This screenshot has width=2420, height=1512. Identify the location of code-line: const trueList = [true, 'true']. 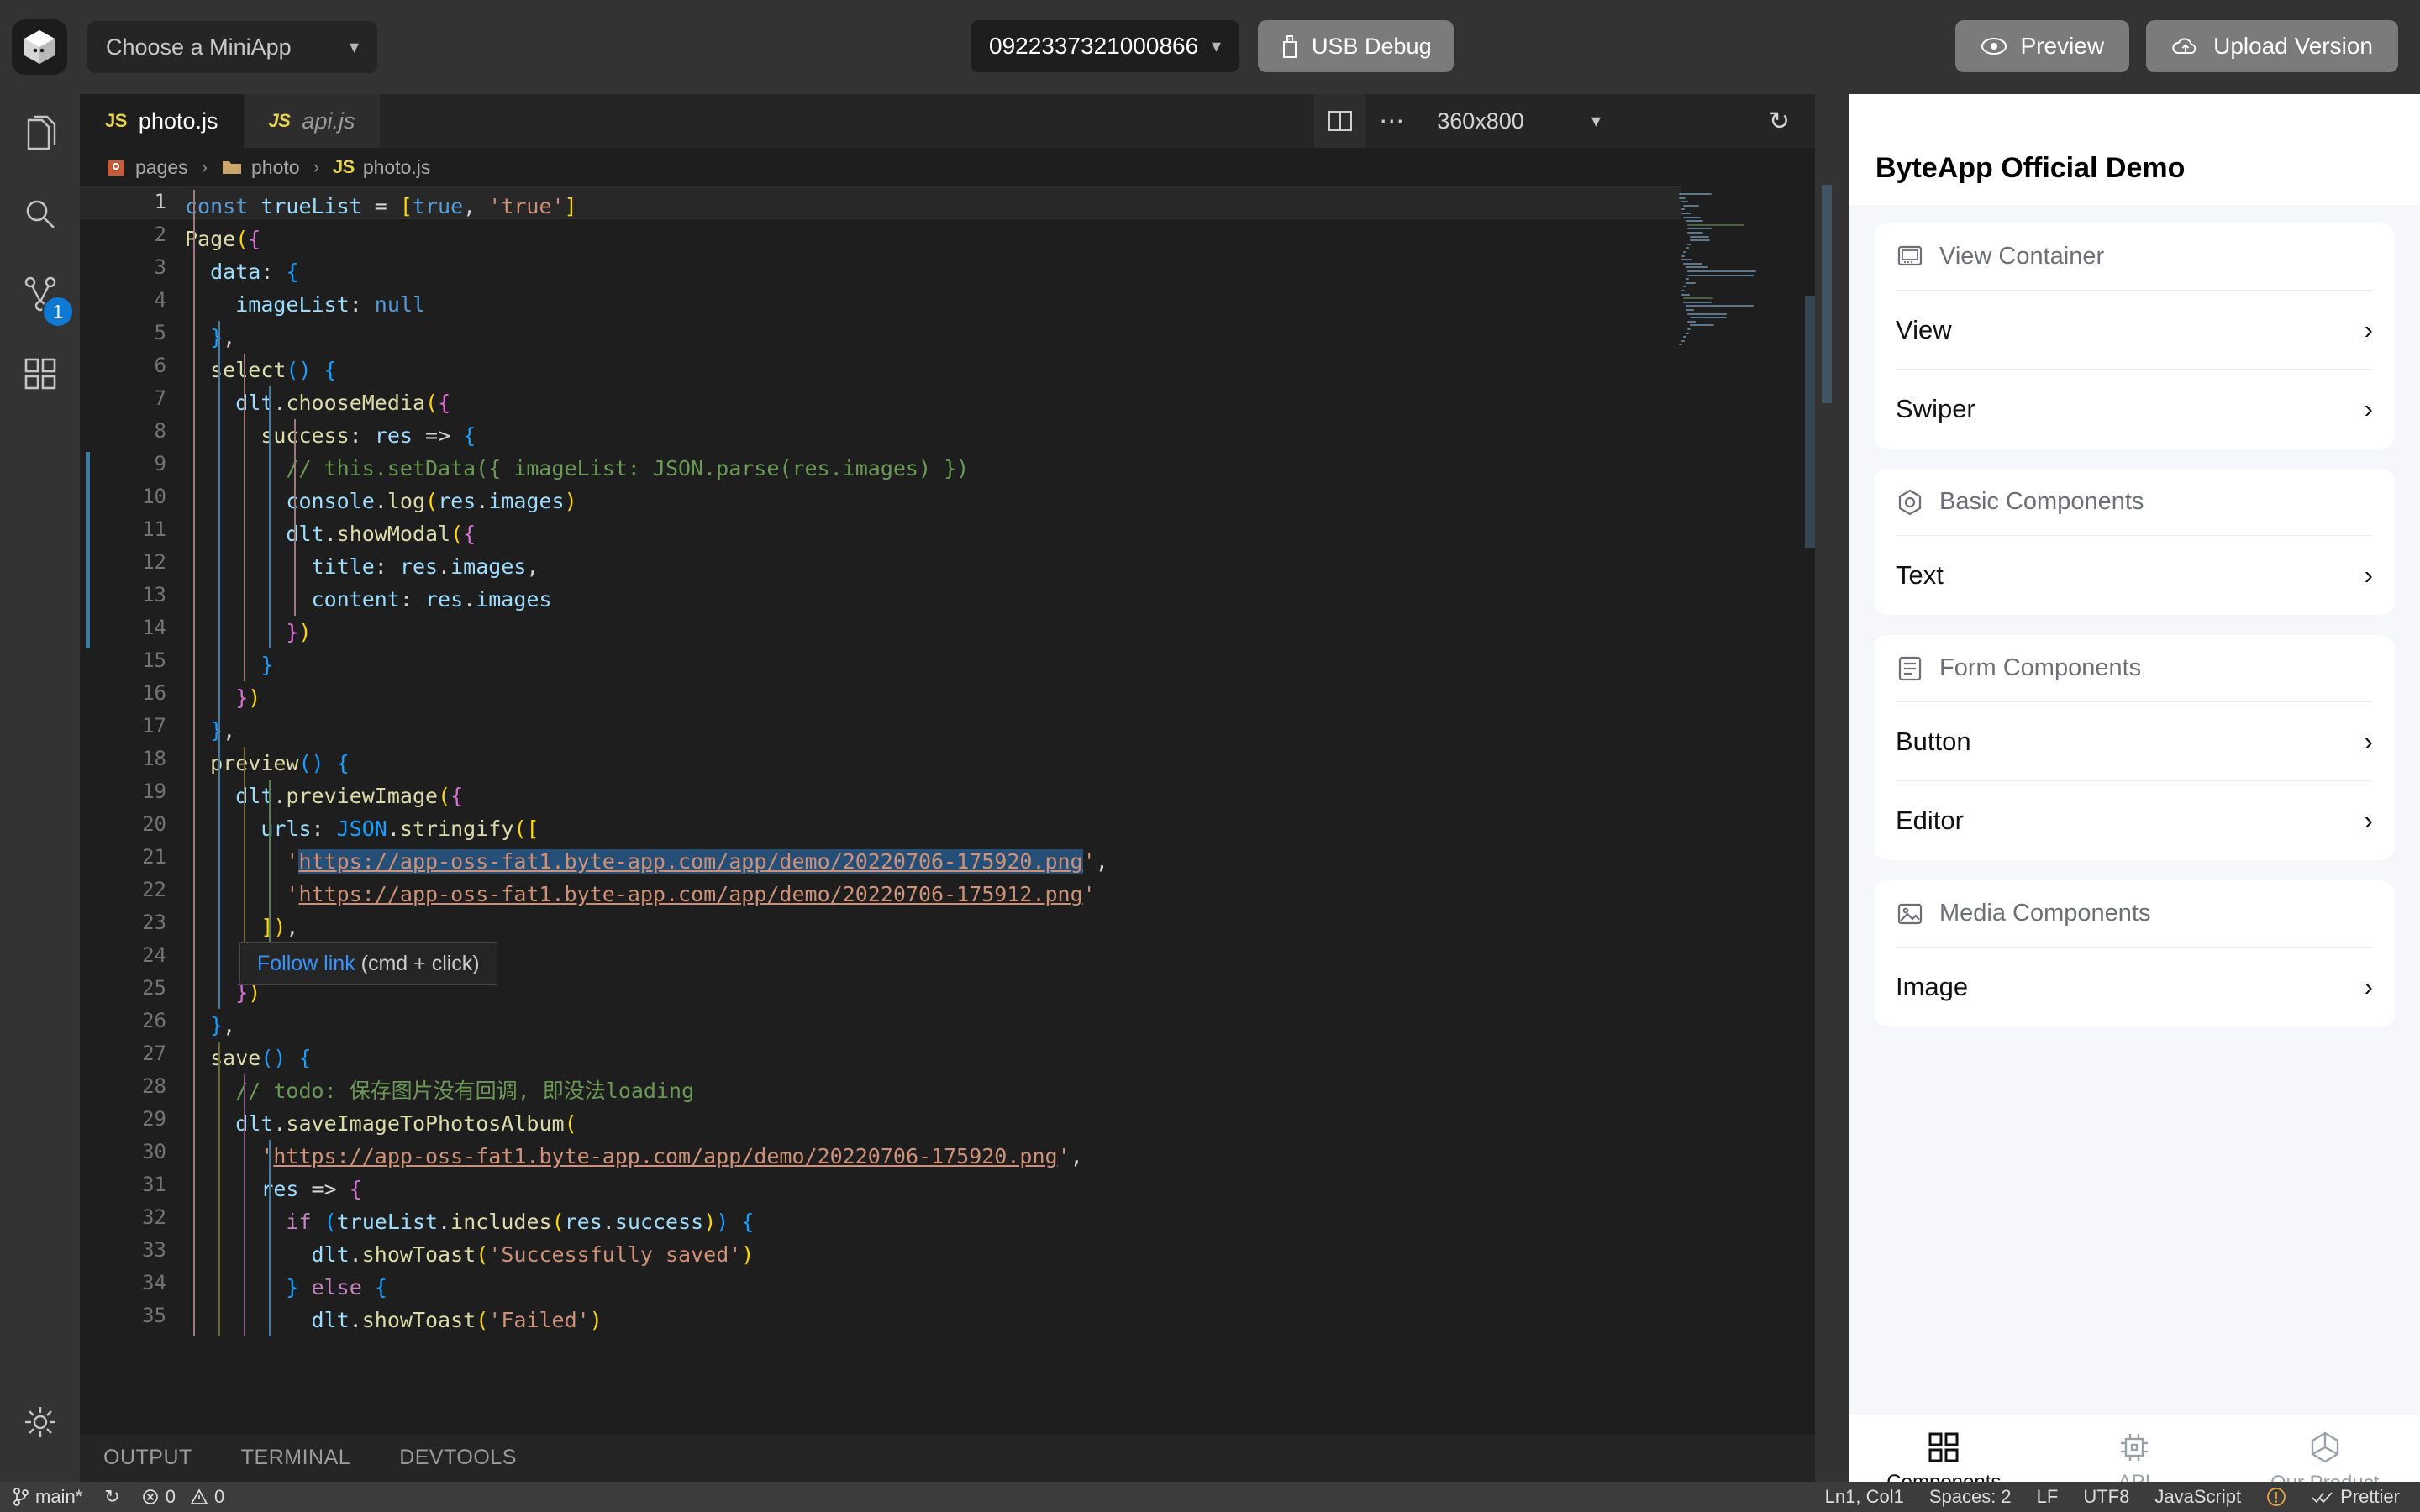
(381, 206).